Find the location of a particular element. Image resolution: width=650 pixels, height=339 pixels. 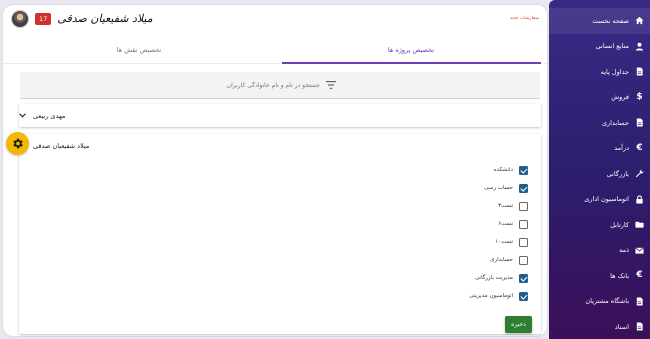

filter-icon is located at coordinates (331, 85).